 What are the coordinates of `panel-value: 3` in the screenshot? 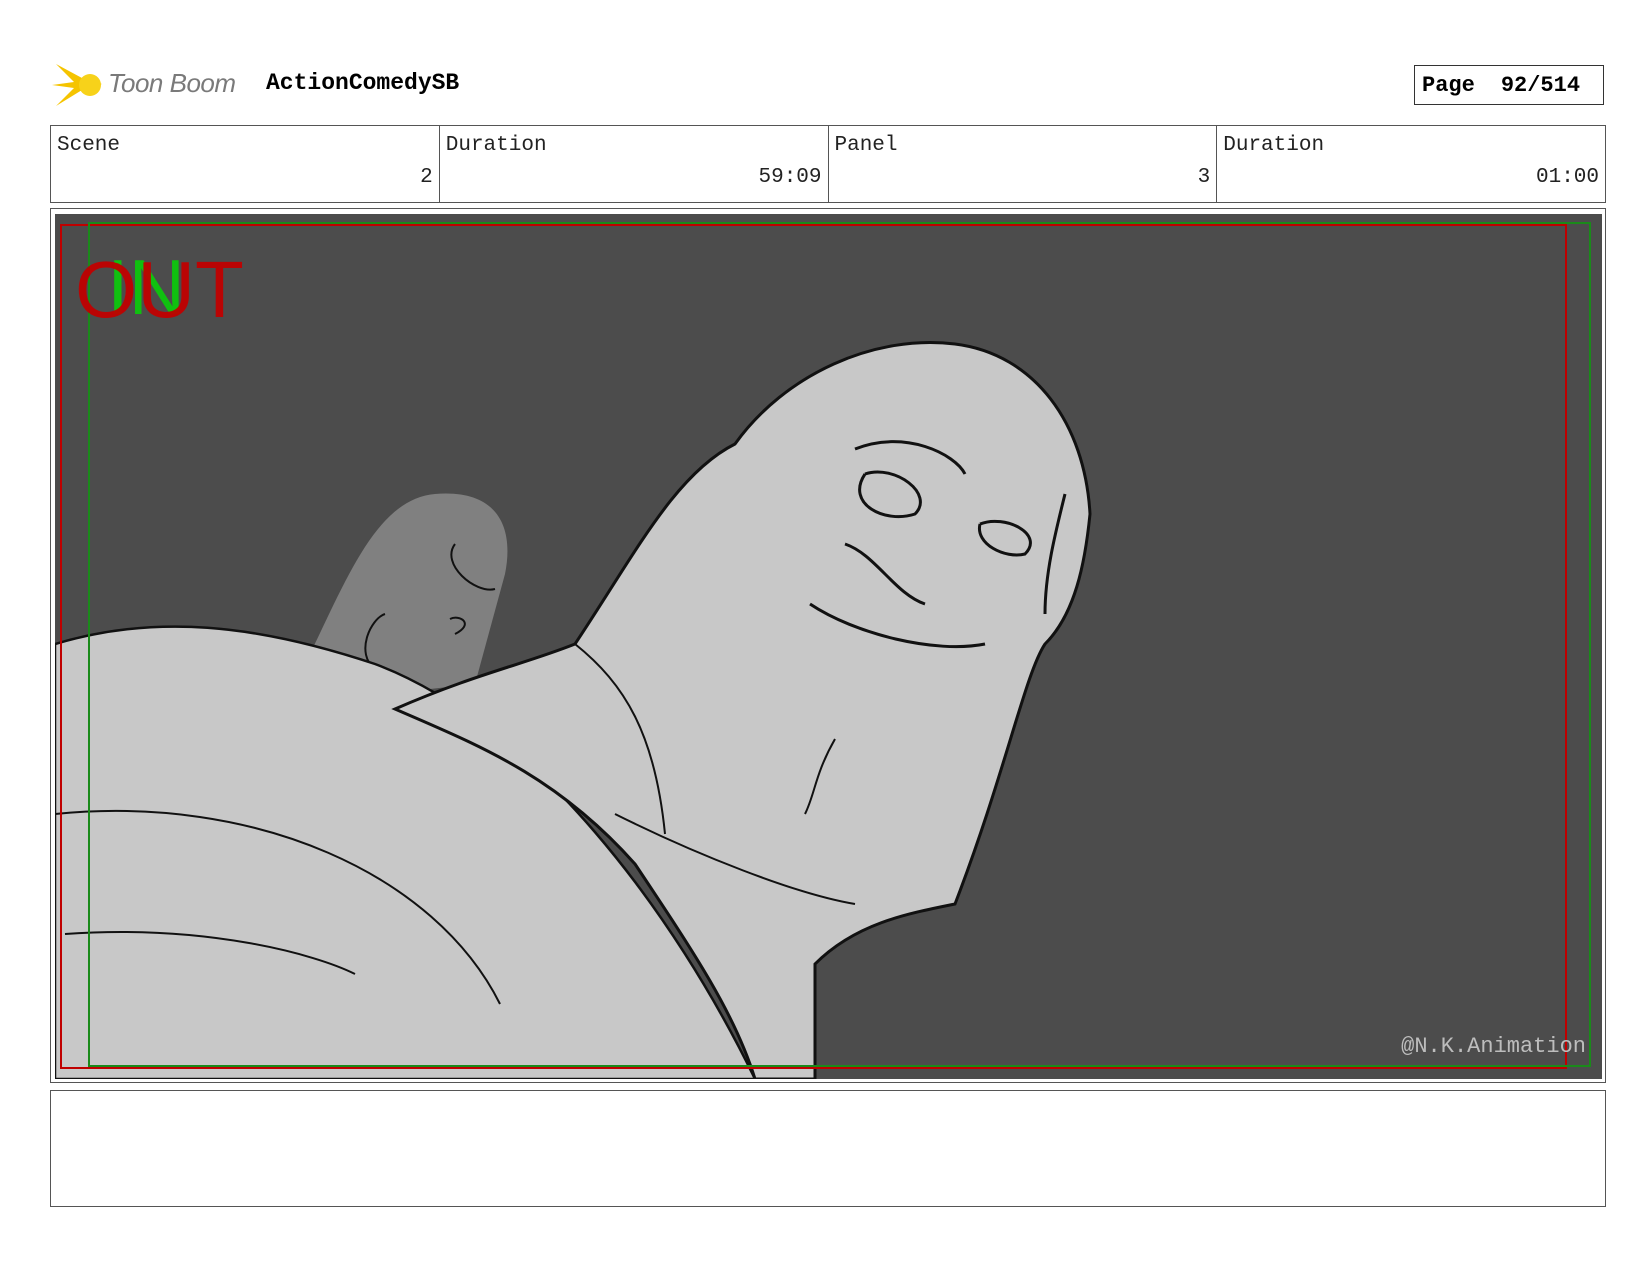 It's located at (1204, 177).